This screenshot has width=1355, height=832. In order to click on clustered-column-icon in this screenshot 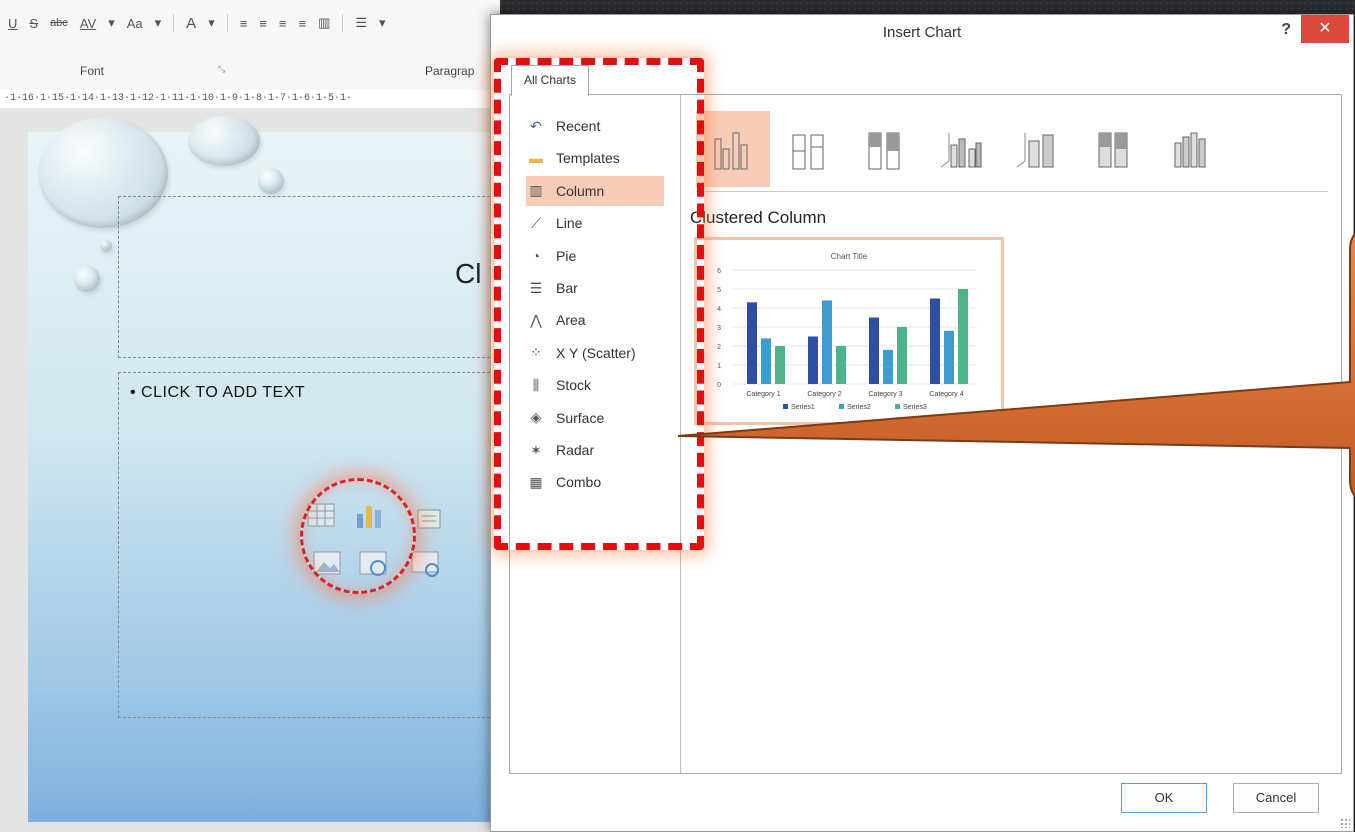, I will do `click(731, 151)`.